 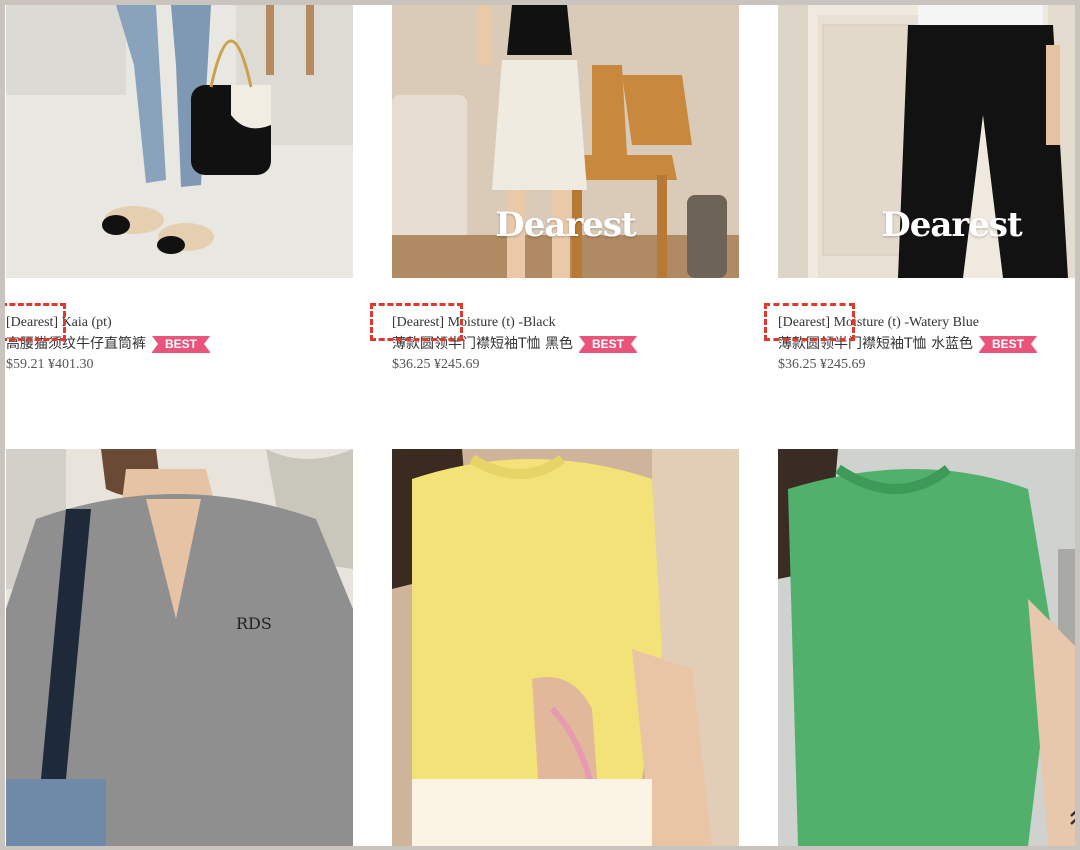 What do you see at coordinates (50, 364) in the screenshot?
I see `product-price: $59.21 ¥401.30` at bounding box center [50, 364].